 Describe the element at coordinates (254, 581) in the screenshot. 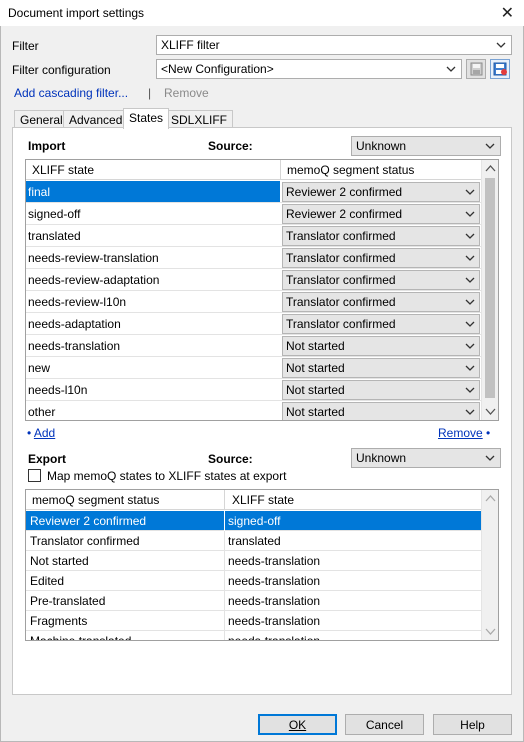

I see `export-row: Edited needs-translation` at that location.